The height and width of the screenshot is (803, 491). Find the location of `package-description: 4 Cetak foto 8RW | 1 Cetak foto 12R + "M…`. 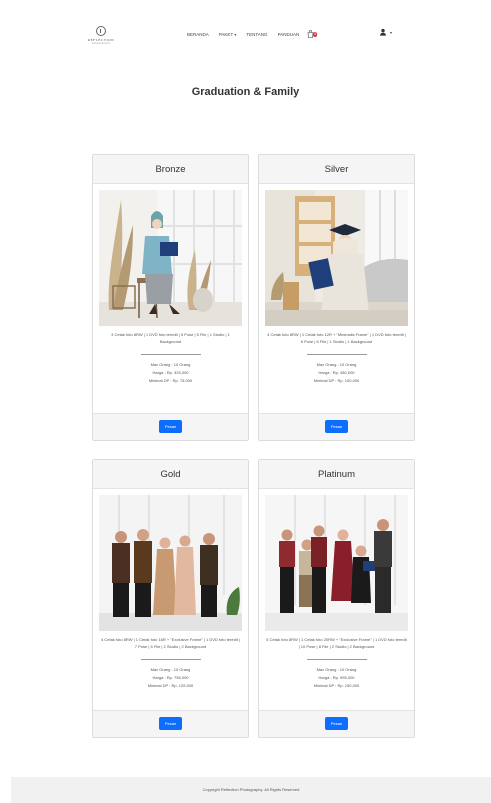

package-description: 4 Cetak foto 8RW | 1 Cetak foto 12R + "M… is located at coordinates (336, 338).